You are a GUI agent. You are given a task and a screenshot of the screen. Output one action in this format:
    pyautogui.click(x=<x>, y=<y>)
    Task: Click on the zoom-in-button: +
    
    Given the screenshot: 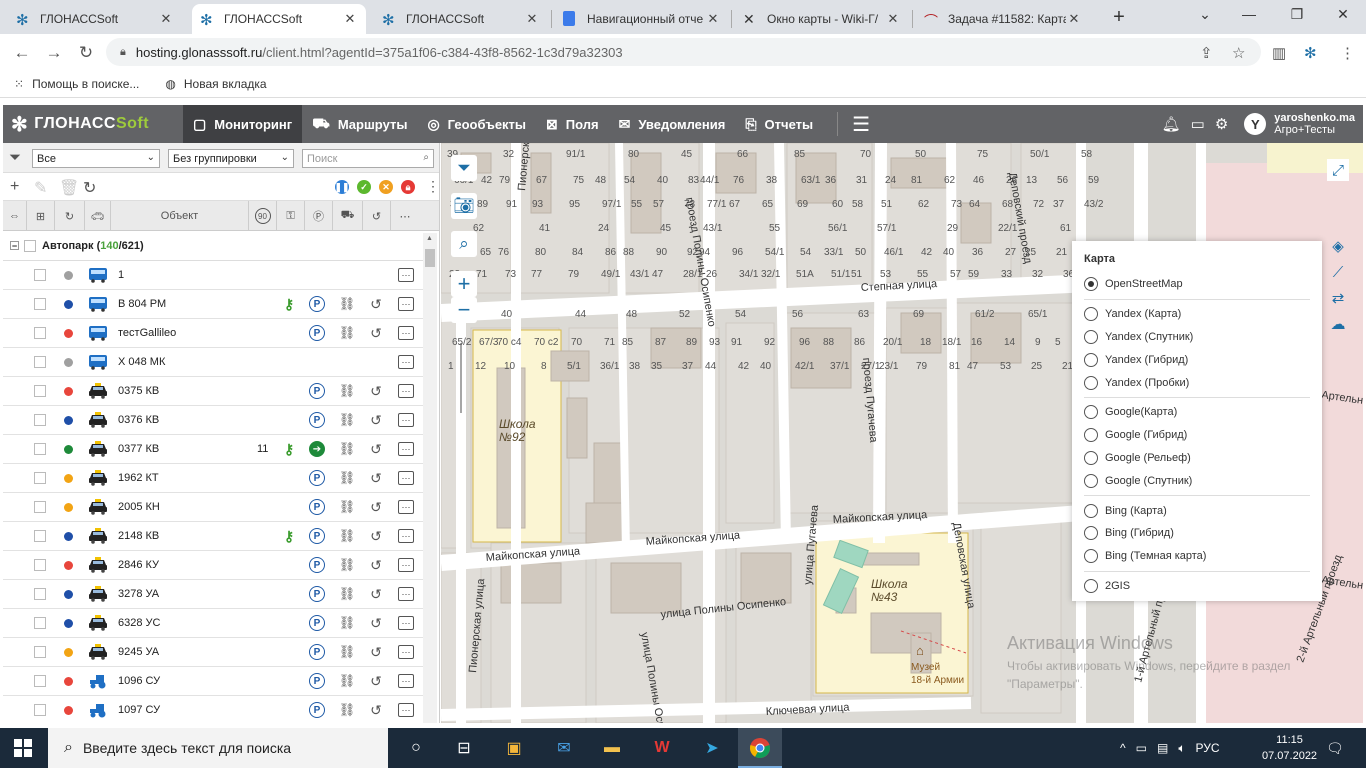 What is the action you would take?
    pyautogui.click(x=464, y=284)
    